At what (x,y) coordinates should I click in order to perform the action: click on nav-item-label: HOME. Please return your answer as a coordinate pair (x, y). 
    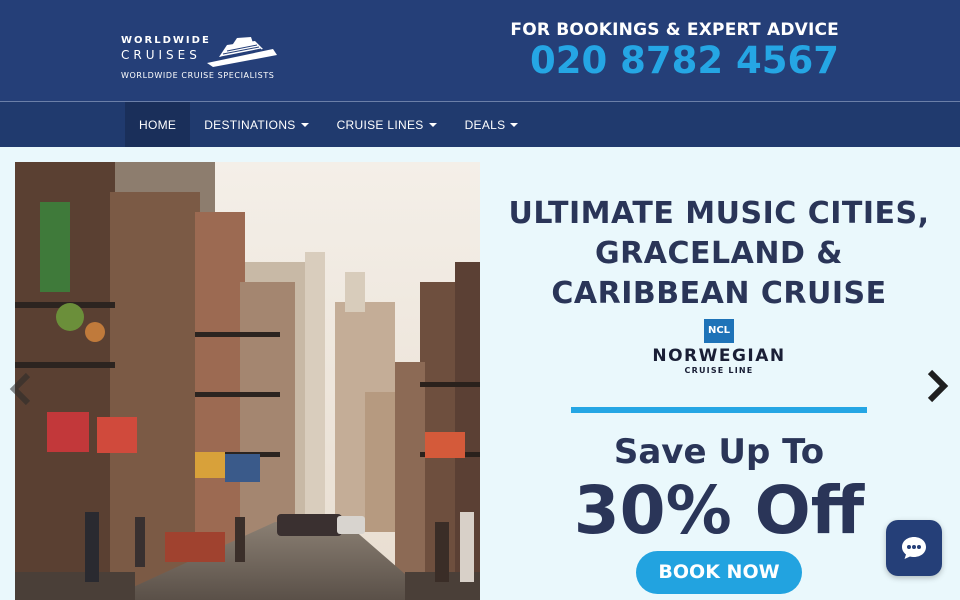
    Looking at the image, I should click on (158, 124).